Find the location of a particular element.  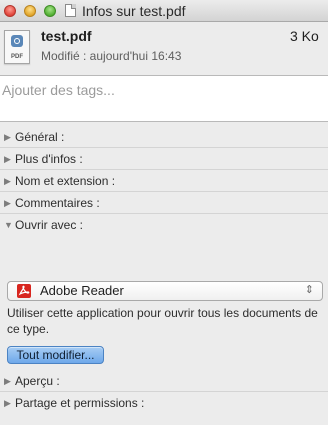

section-label: Général : is located at coordinates (40, 137).